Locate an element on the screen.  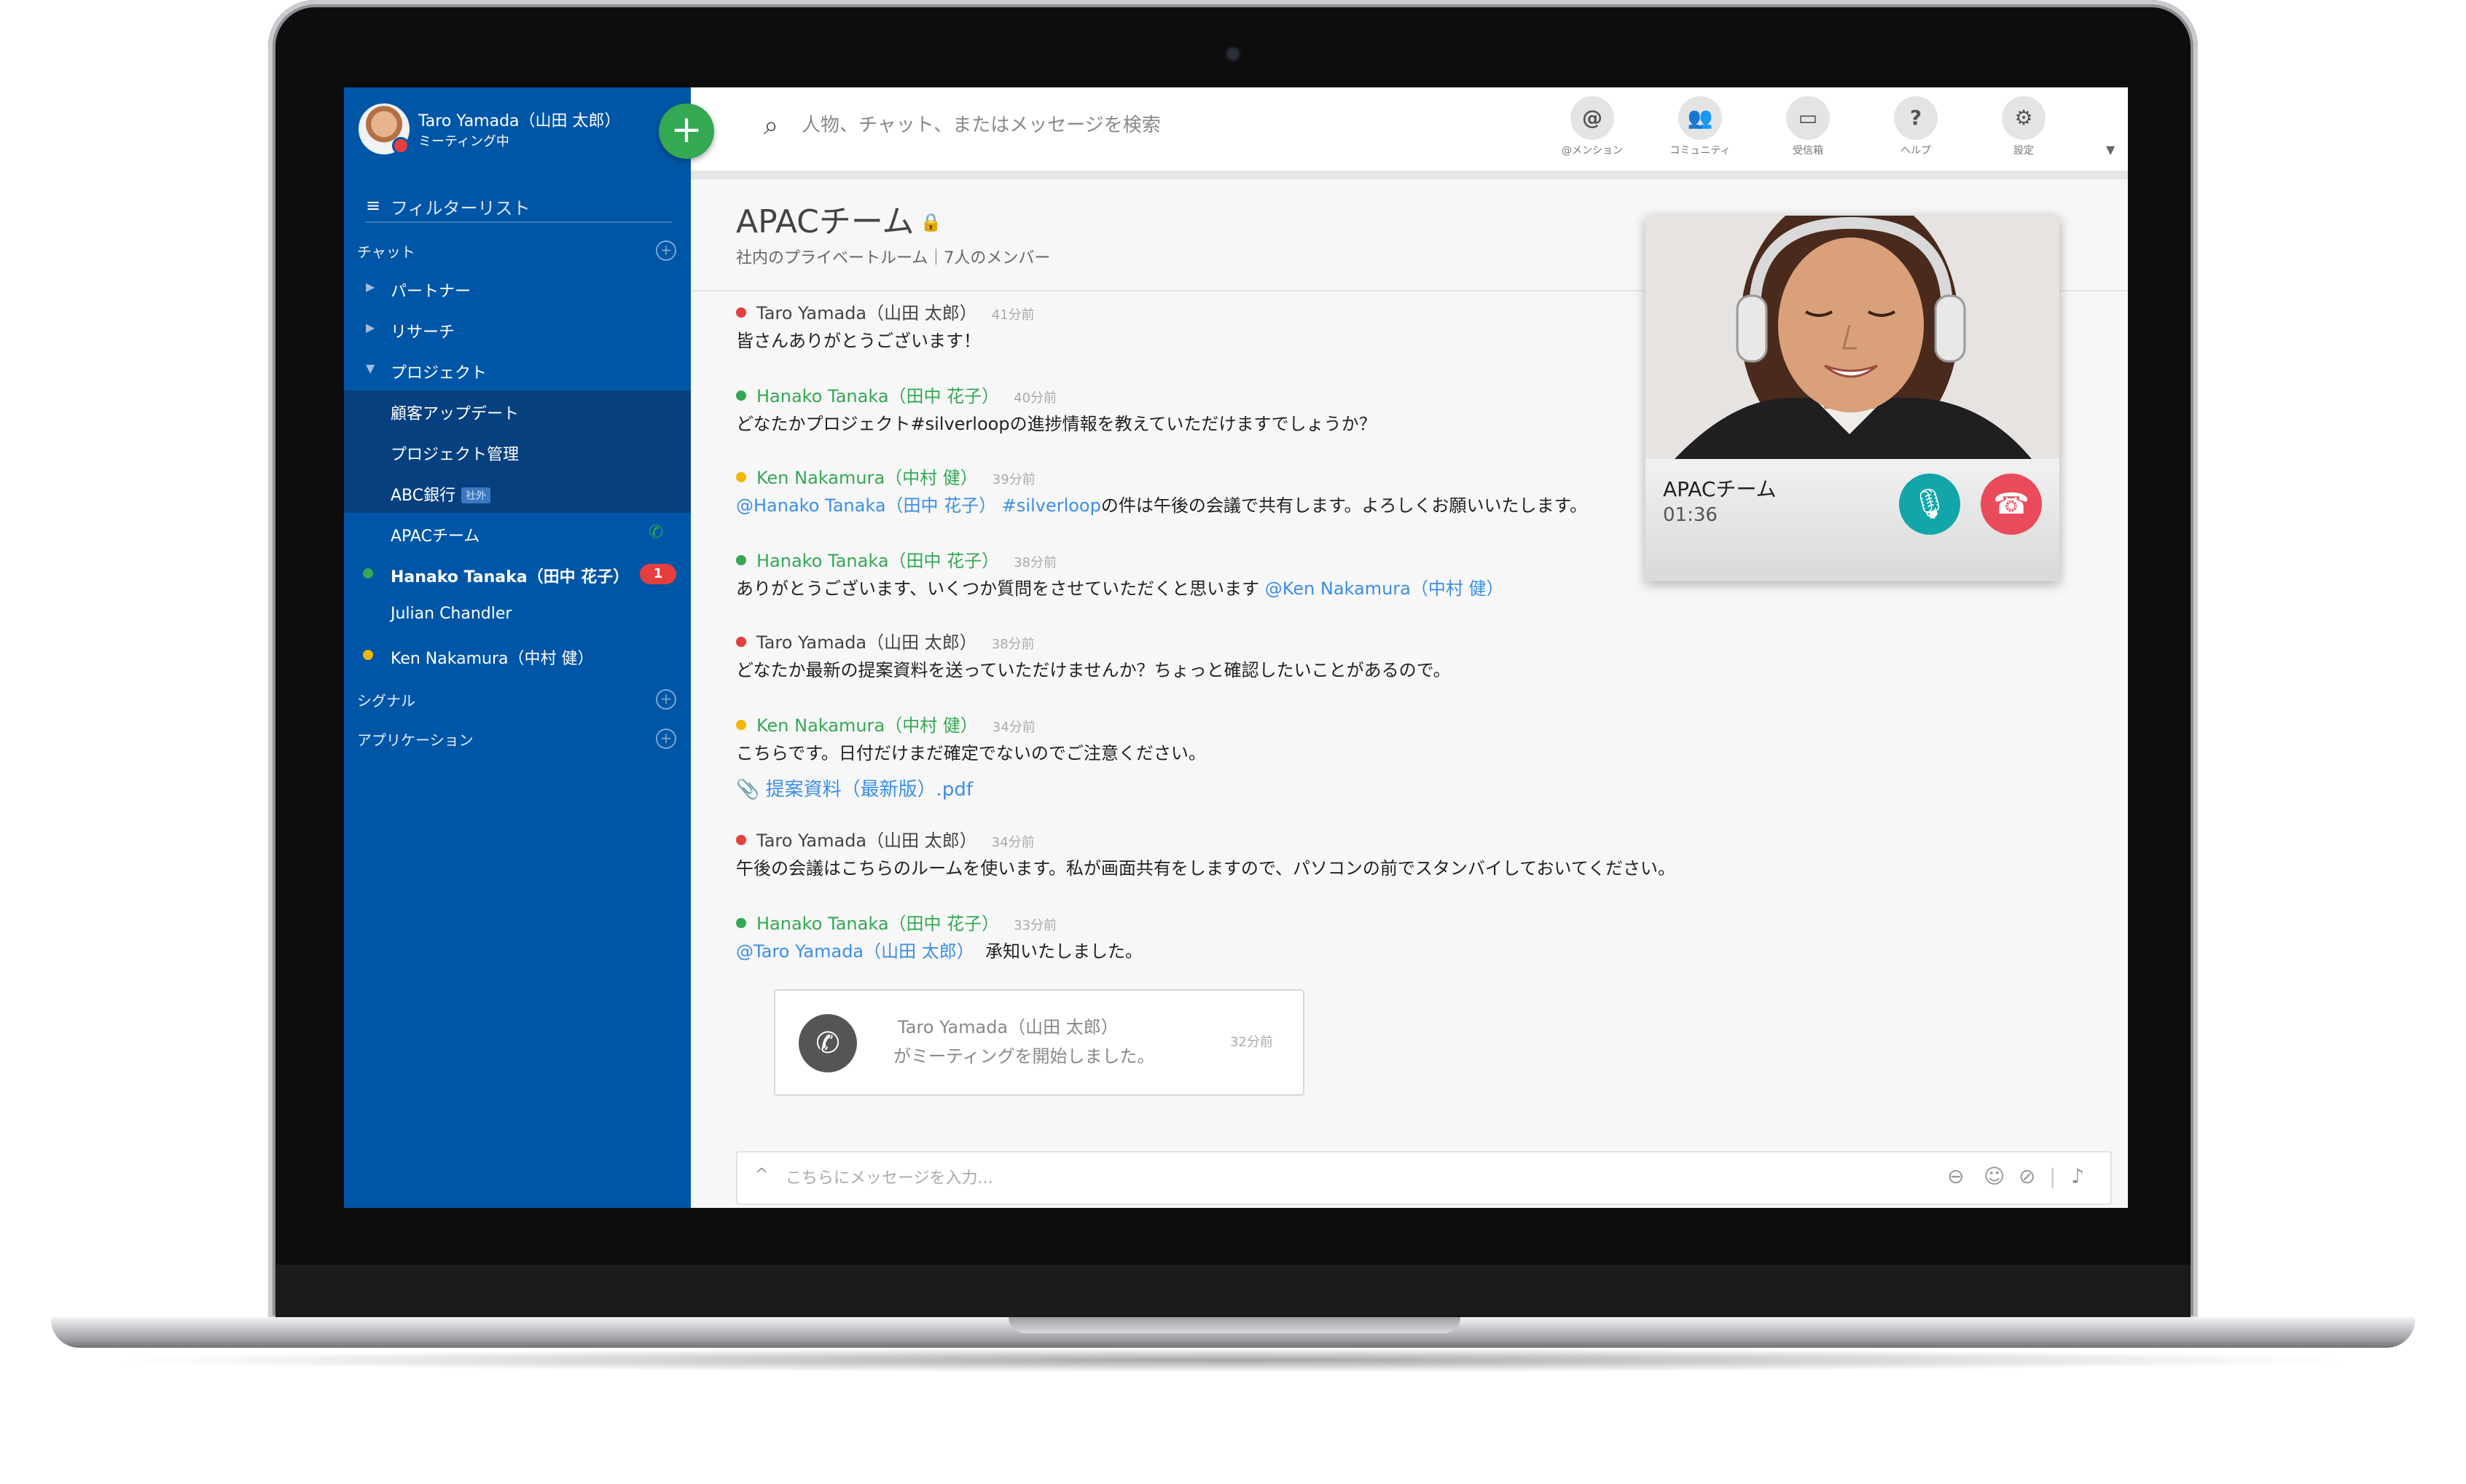
filter-list-button: ≡ フィルターリスト is located at coordinates (519, 207).